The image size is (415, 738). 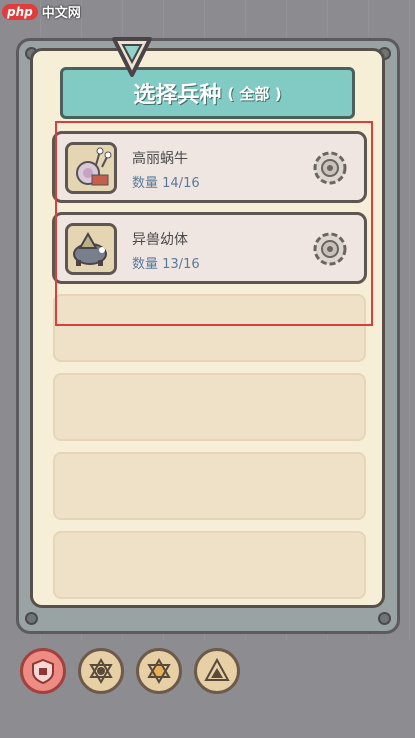 I want to click on title-banner: 选择兵种 ( 全部 ), so click(x=207, y=93).